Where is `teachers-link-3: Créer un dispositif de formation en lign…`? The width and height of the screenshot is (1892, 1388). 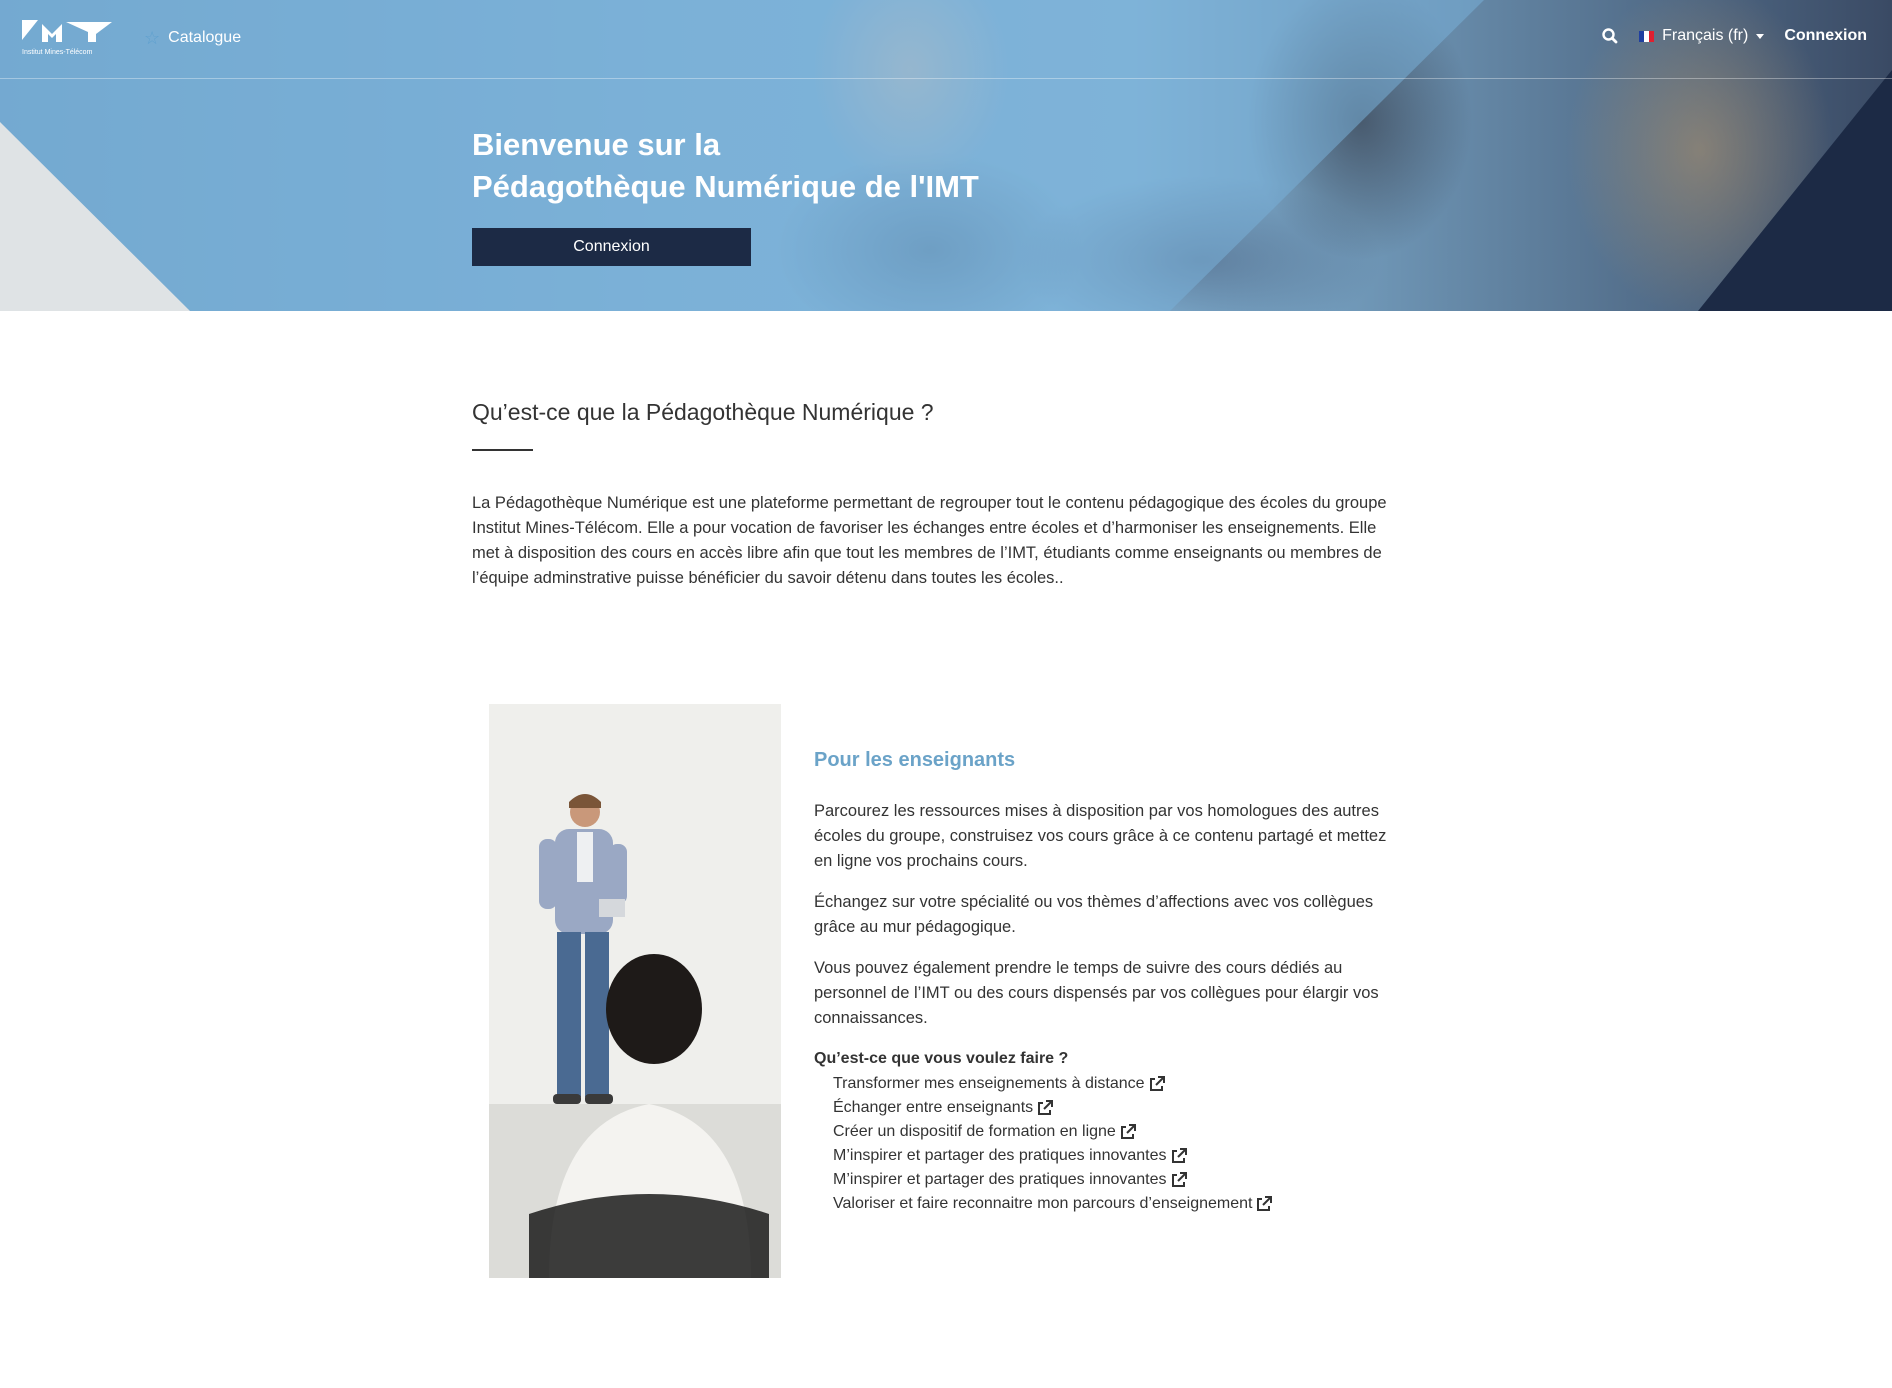 teachers-link-3: Créer un dispositif de formation en lign… is located at coordinates (1052, 1132).